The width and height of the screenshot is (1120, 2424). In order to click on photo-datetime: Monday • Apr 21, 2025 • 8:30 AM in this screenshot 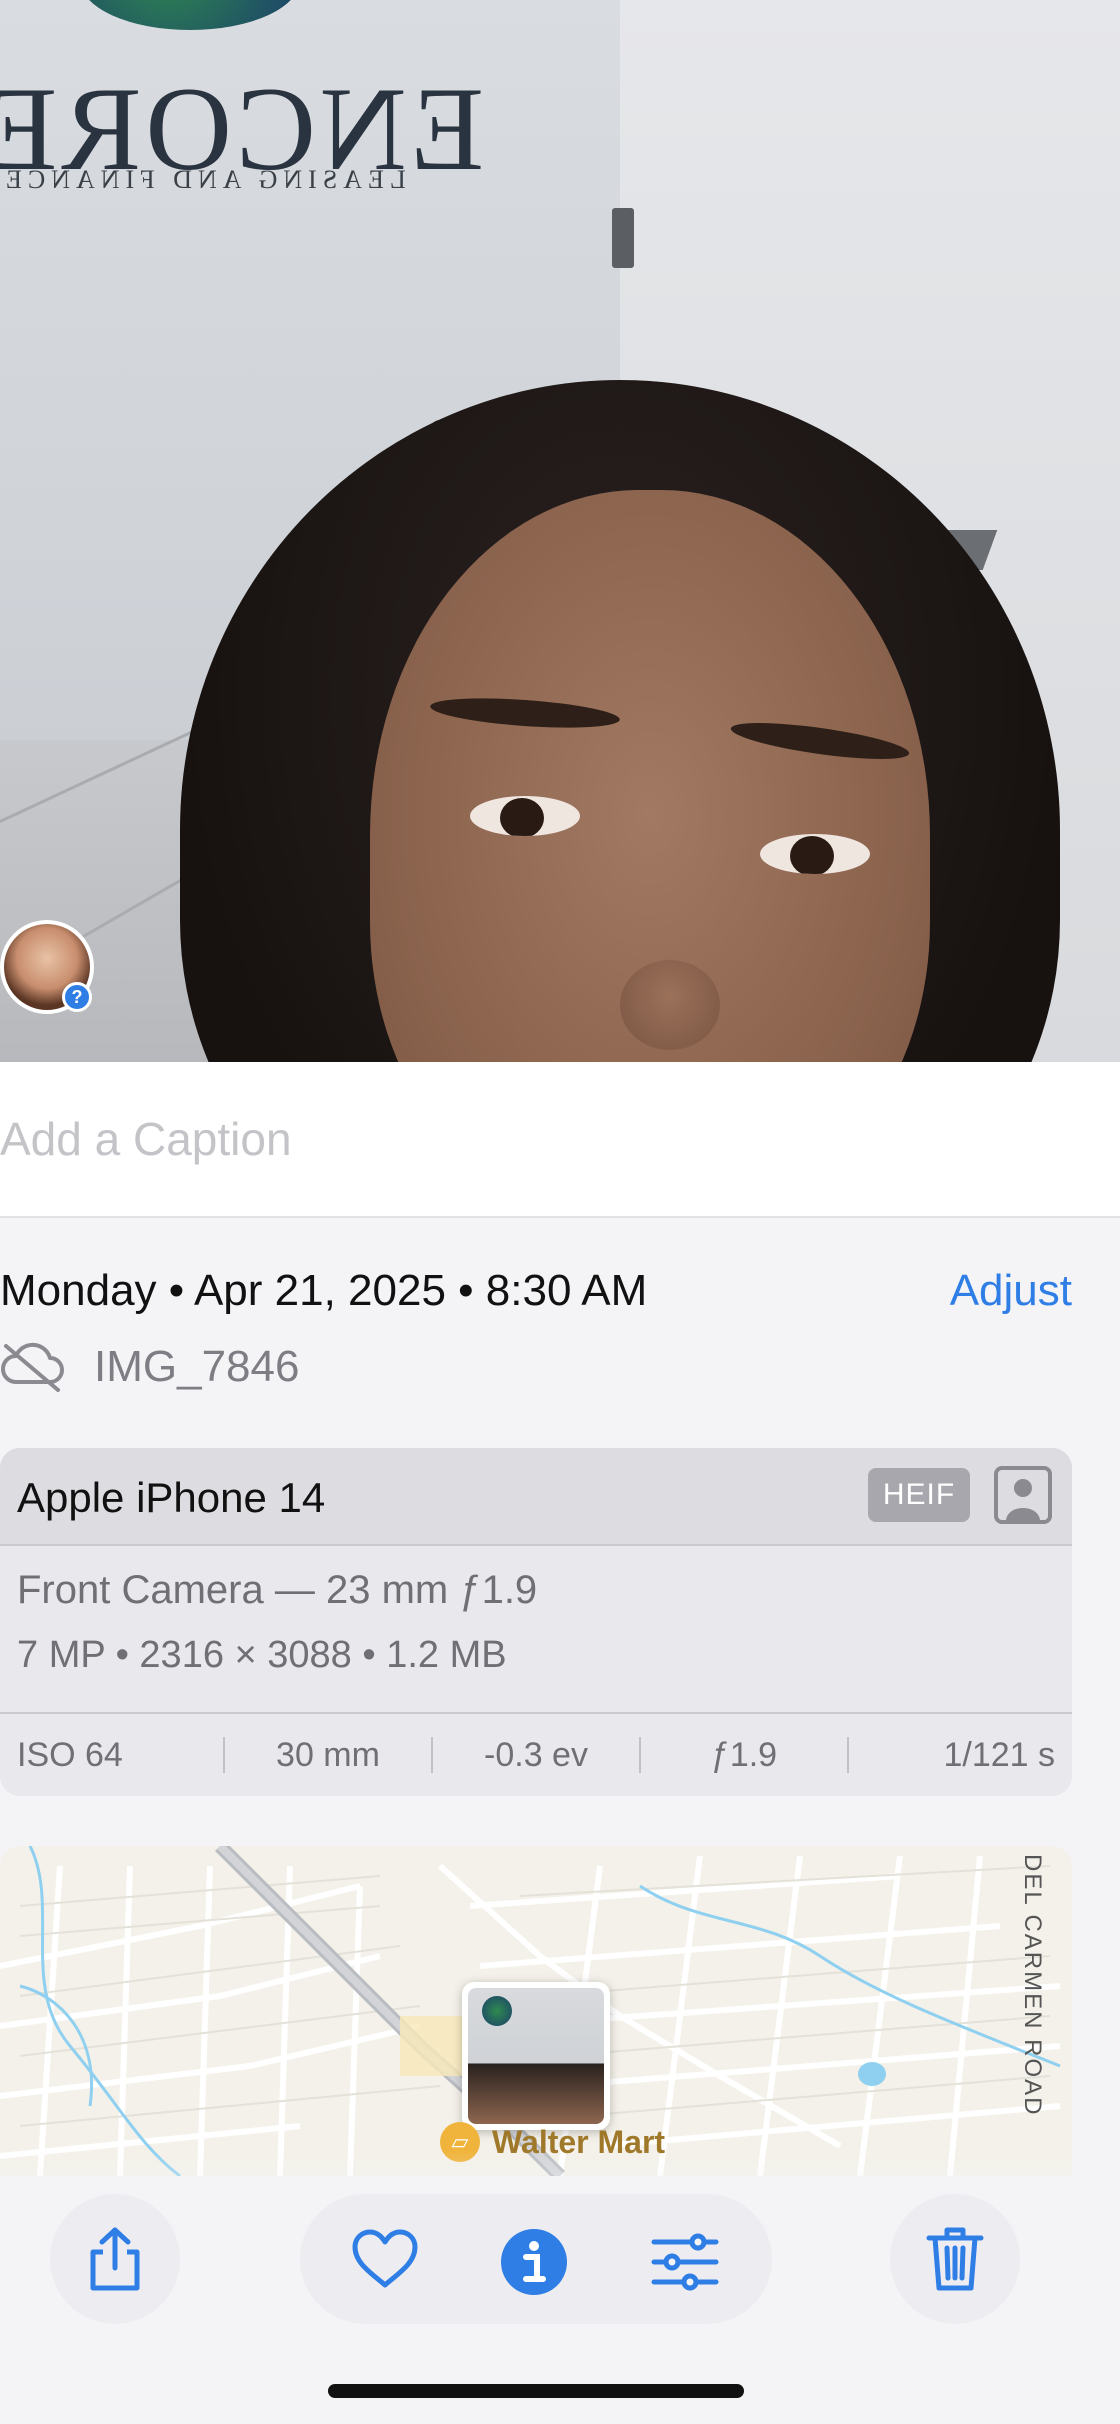, I will do `click(324, 1290)`.